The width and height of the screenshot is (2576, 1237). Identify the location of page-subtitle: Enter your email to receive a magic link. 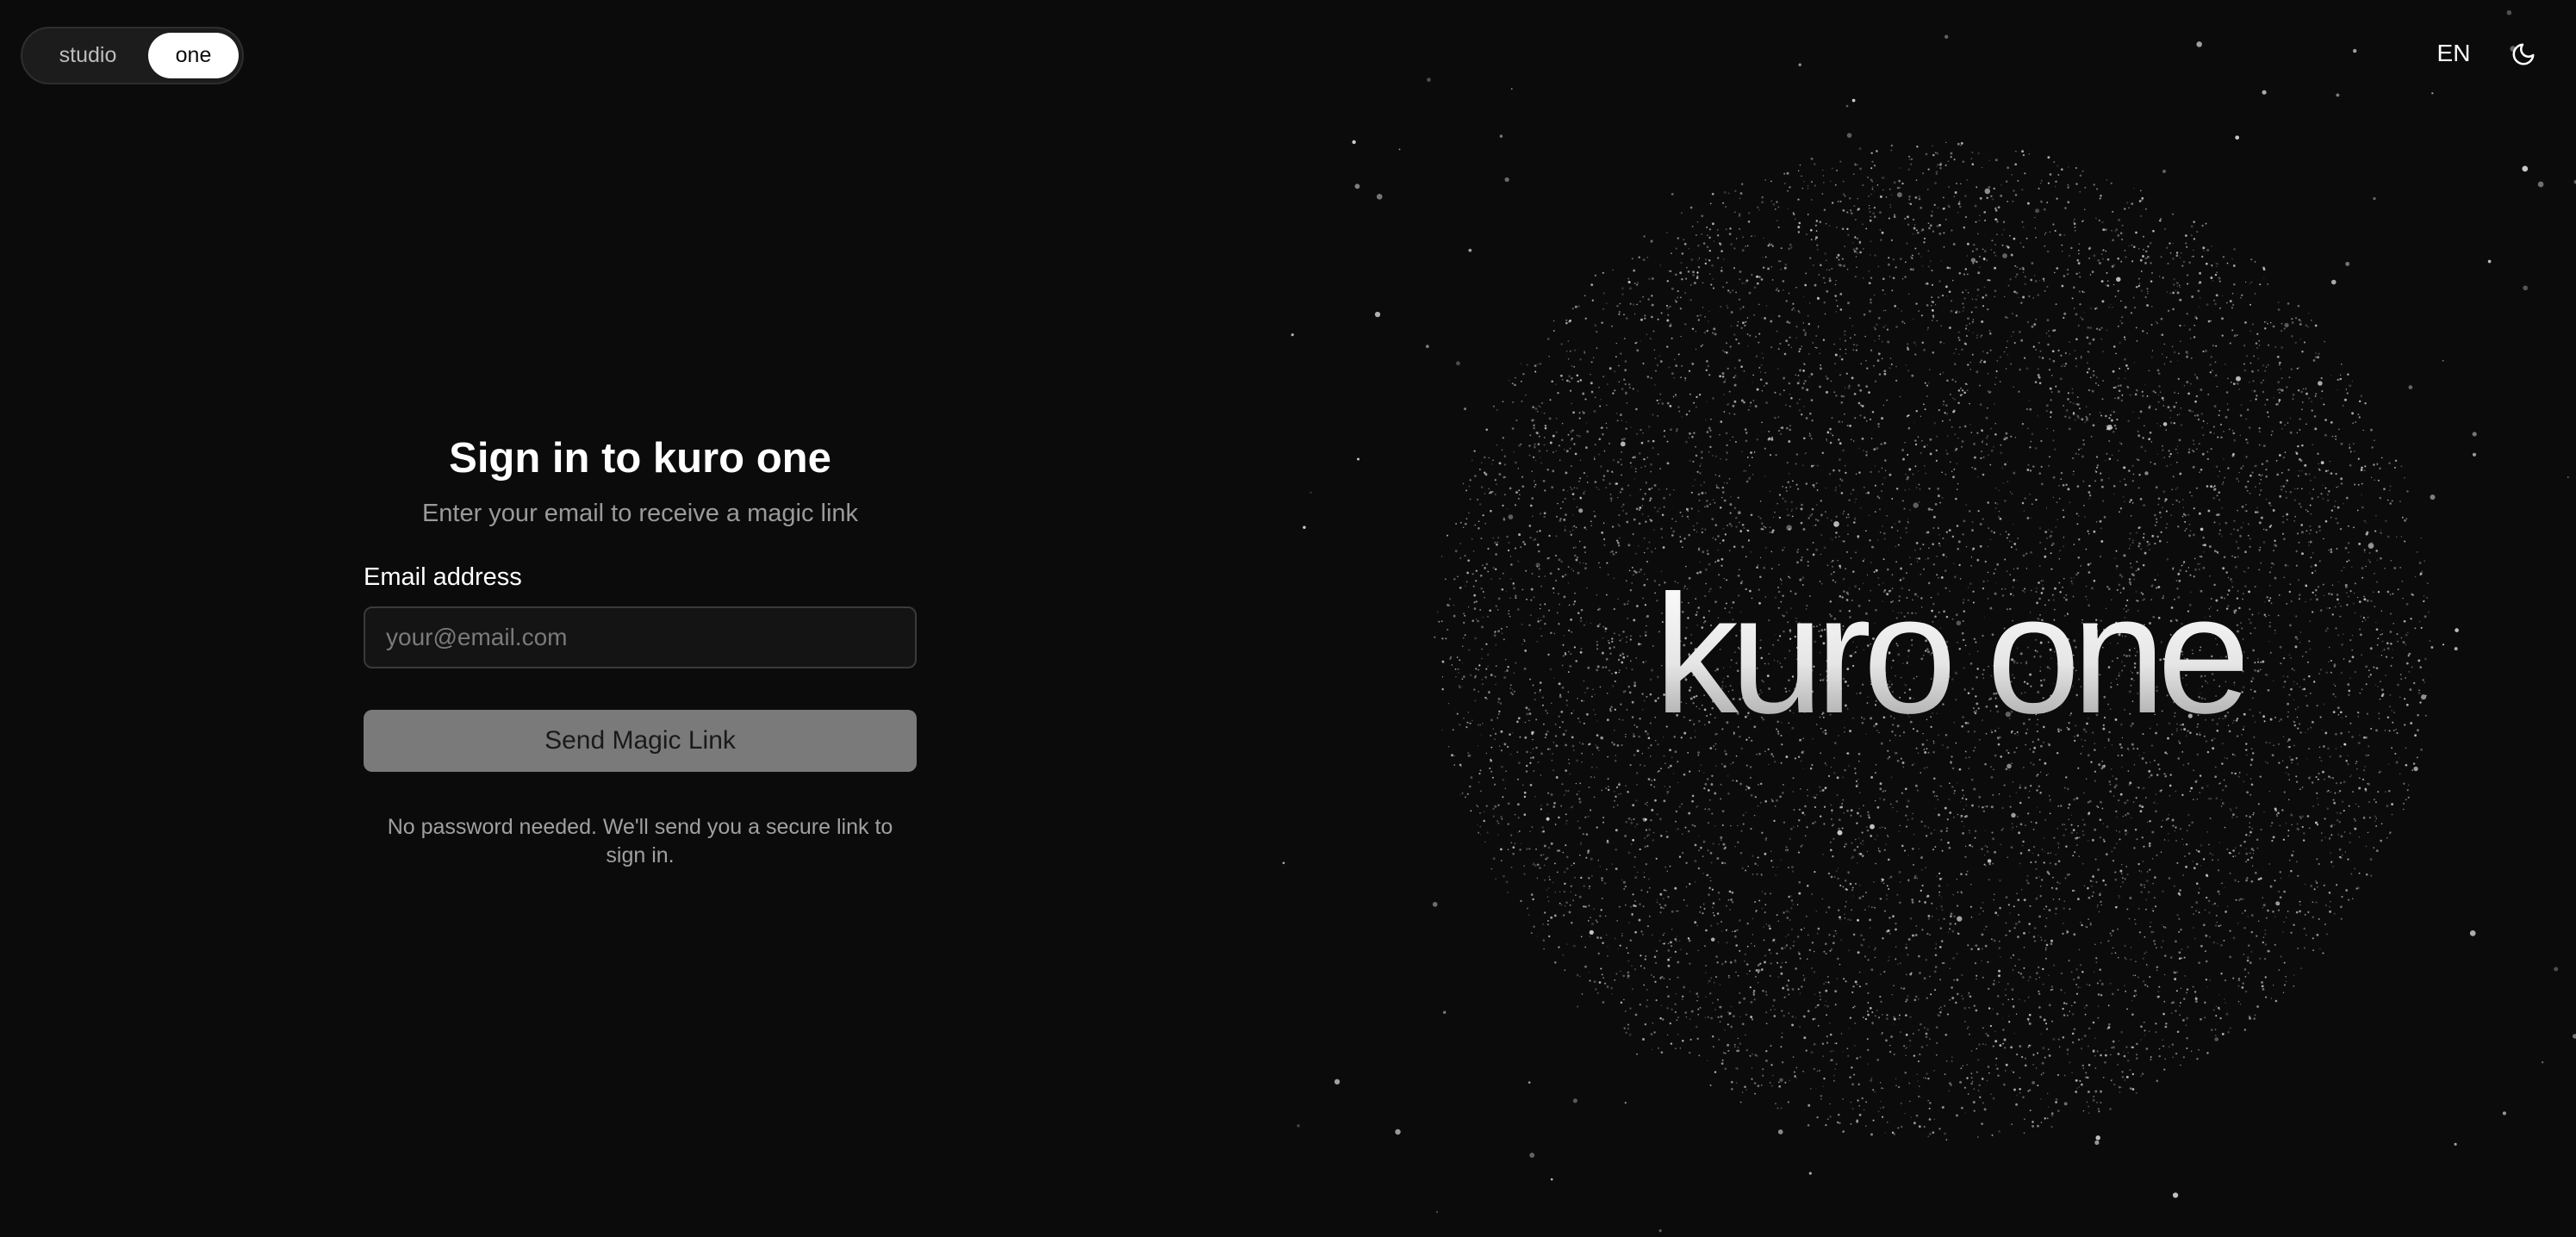
(640, 513).